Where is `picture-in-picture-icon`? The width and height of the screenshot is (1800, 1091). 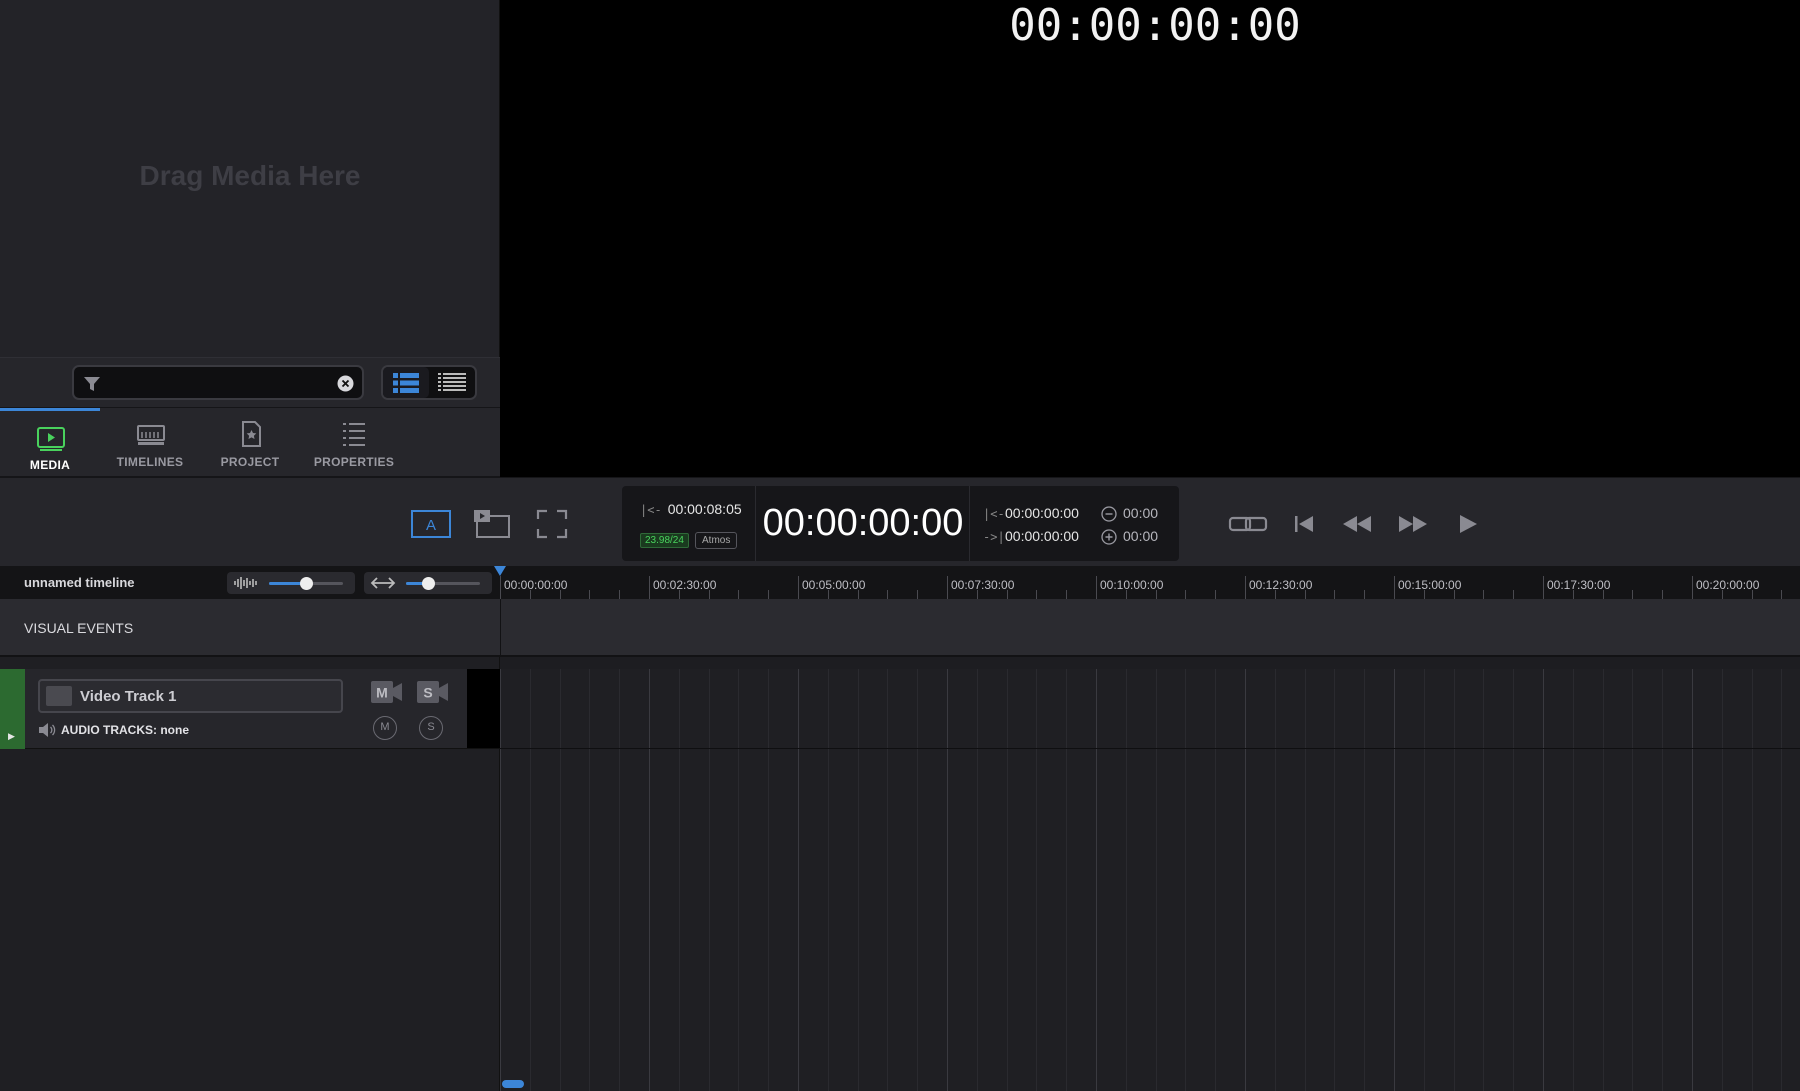 picture-in-picture-icon is located at coordinates (492, 524).